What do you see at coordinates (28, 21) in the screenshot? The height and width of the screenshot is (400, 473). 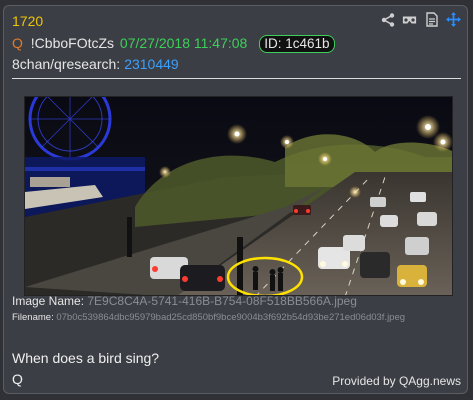 I see `post-number: 1720` at bounding box center [28, 21].